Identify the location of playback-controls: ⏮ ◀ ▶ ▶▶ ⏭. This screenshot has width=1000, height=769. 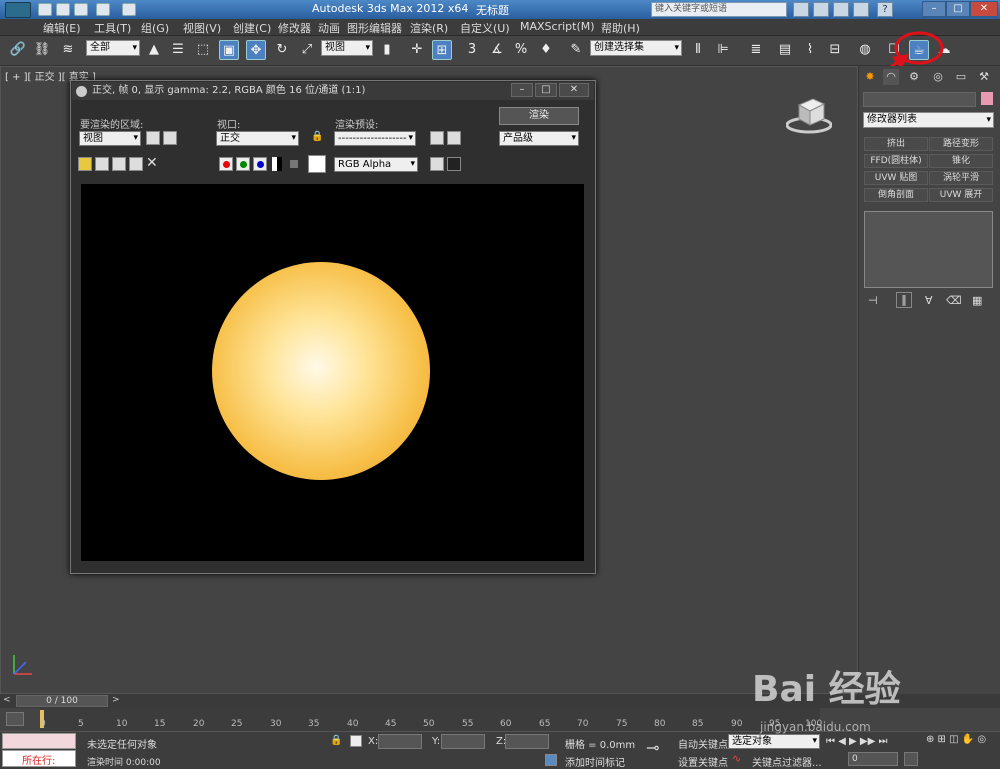
(856, 741).